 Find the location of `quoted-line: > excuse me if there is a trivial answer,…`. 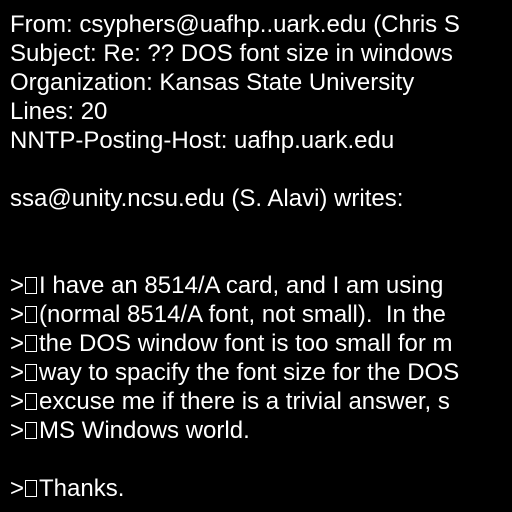

quoted-line: > excuse me if there is a trivial answer,… is located at coordinates (230, 401).